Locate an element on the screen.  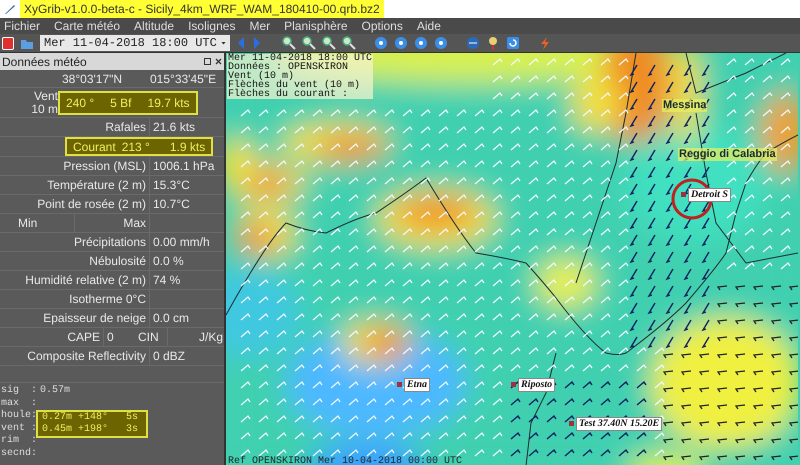
date-dropdown: Mer 11-04-2018 18:00 UTC is located at coordinates (135, 43).